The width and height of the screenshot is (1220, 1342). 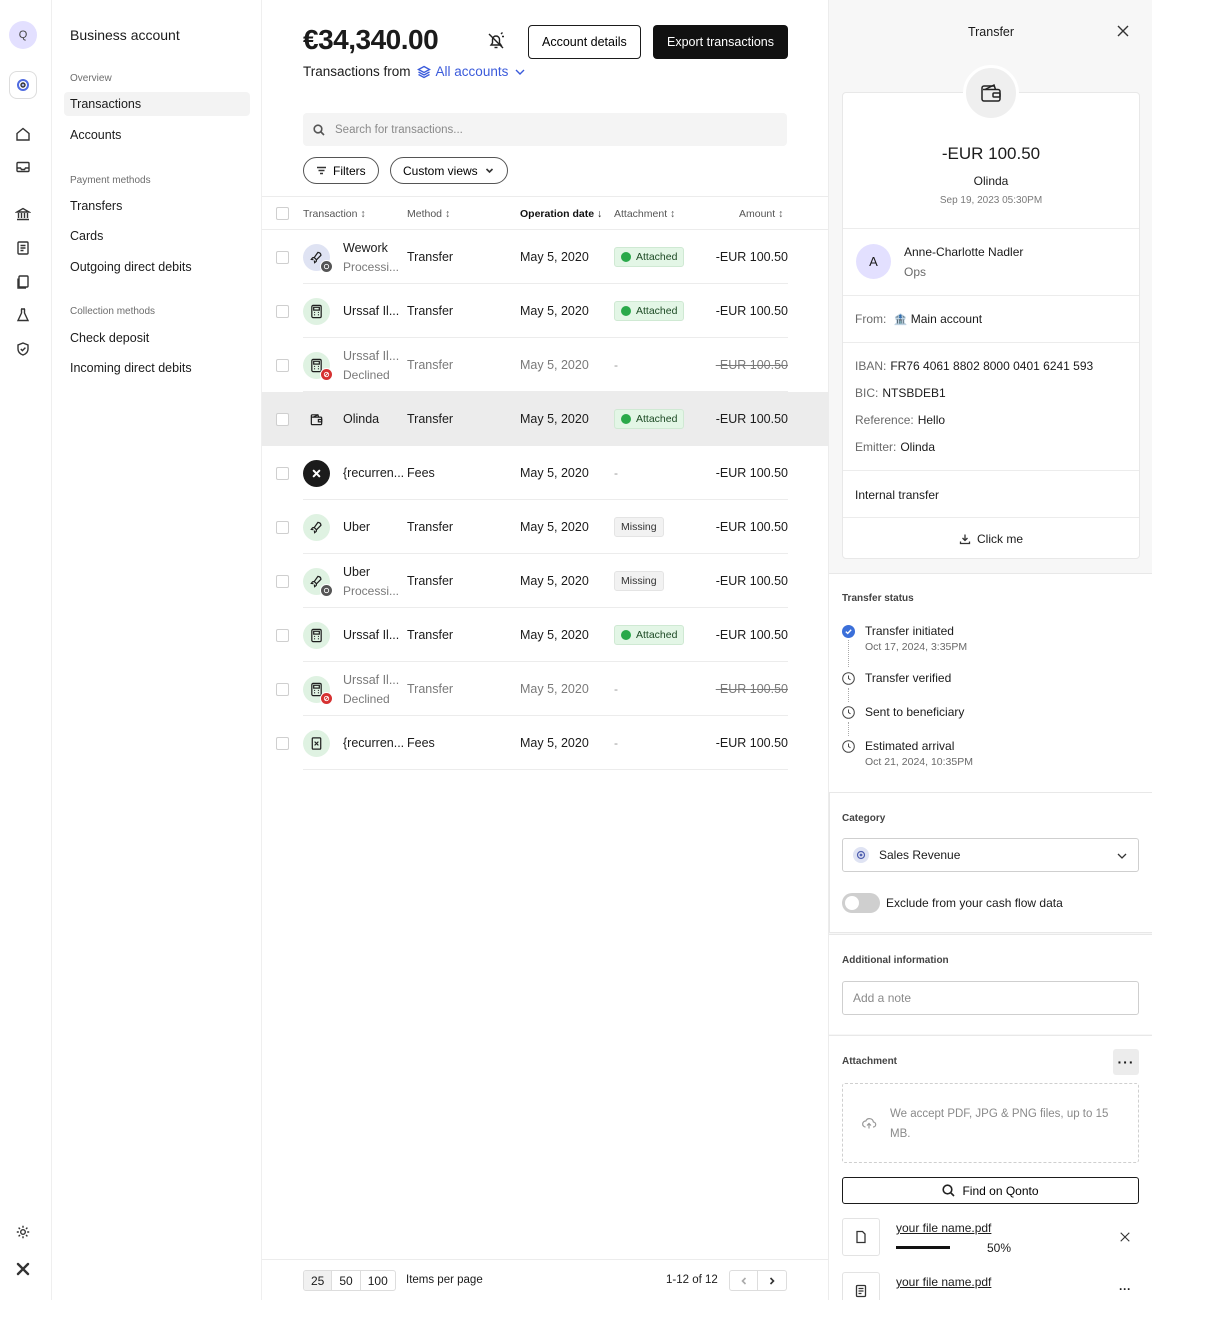 What do you see at coordinates (334, 214) in the screenshot?
I see `column-header-transaction: Transaction ↕` at bounding box center [334, 214].